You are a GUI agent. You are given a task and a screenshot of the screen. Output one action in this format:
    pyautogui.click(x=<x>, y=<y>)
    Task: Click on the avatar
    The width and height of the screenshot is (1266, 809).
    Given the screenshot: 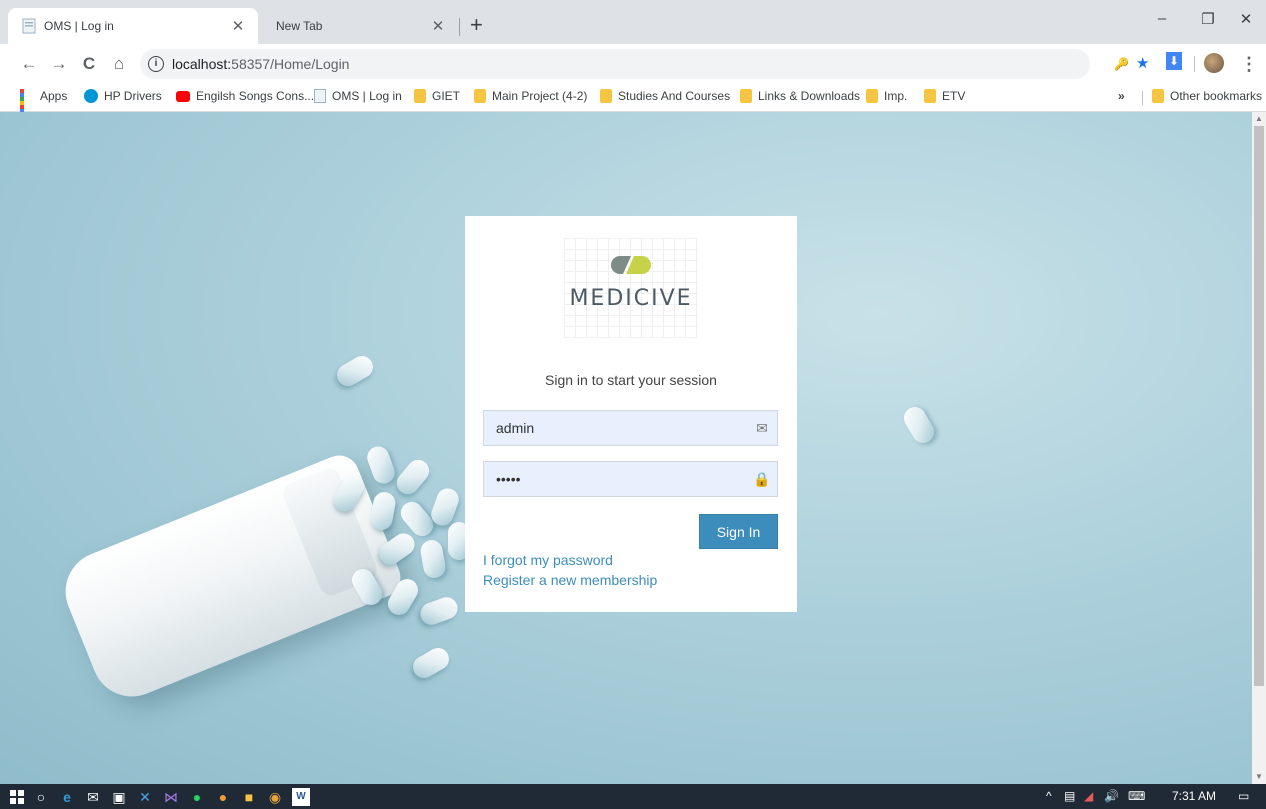 What is the action you would take?
    pyautogui.click(x=1214, y=63)
    